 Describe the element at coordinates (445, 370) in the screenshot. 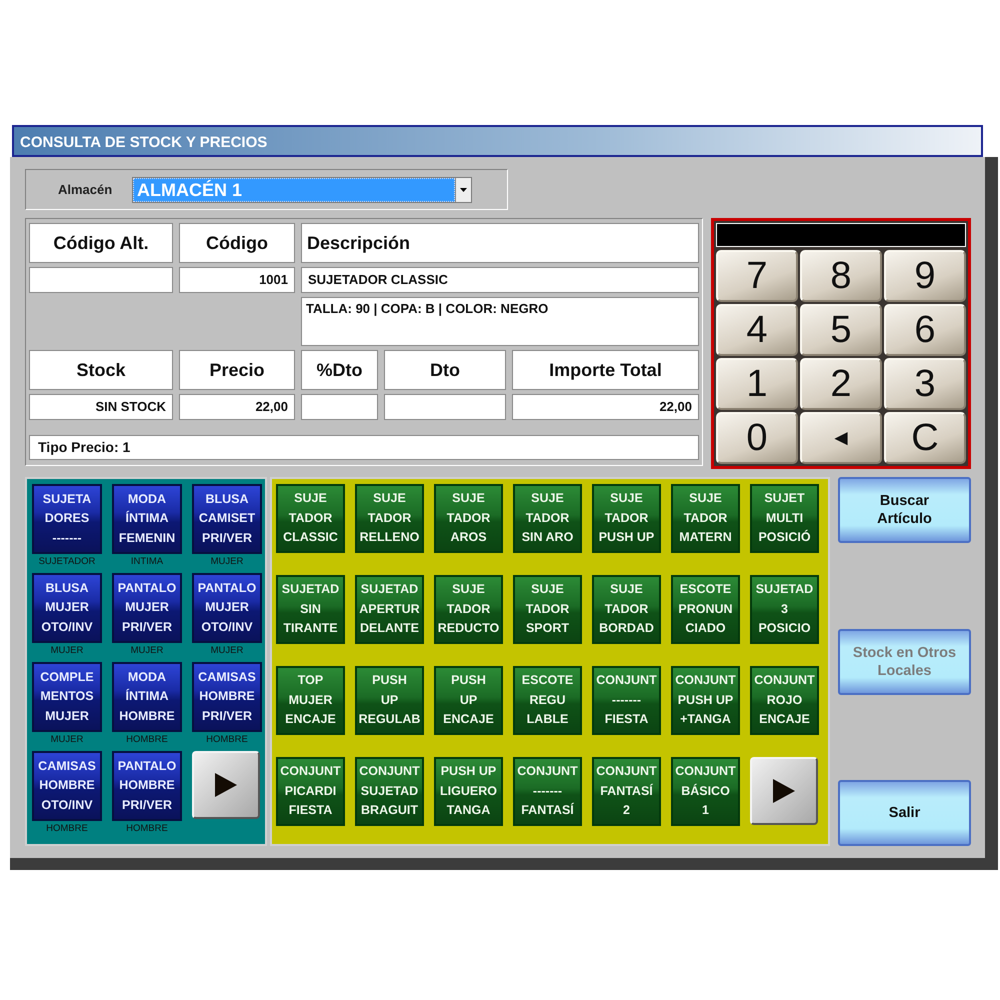

I see `field-header: Dto` at that location.